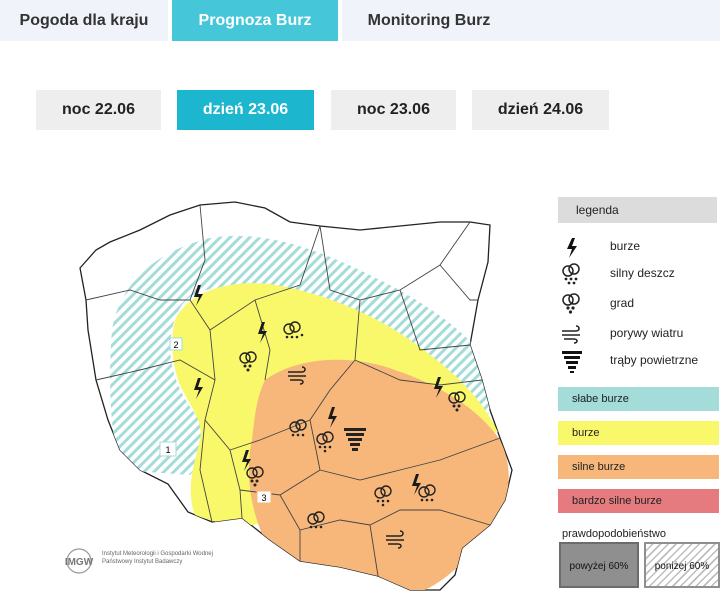 The height and width of the screenshot is (608, 720). Describe the element at coordinates (571, 303) in the screenshot. I see `hail-icon` at that location.